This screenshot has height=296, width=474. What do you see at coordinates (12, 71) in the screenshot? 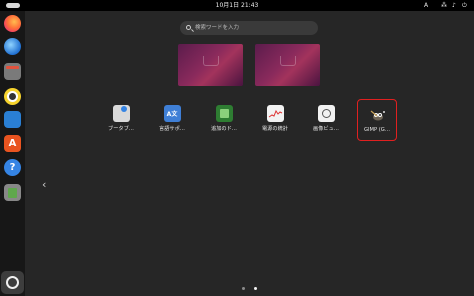
I see `folder-icon` at bounding box center [12, 71].